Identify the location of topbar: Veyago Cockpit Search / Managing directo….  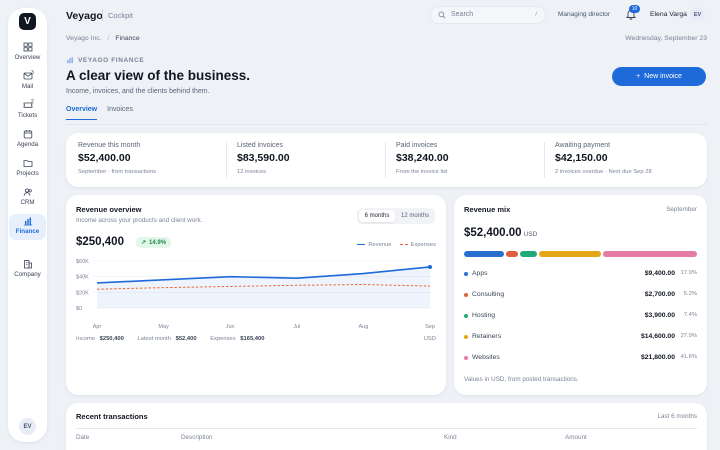
(389, 15).